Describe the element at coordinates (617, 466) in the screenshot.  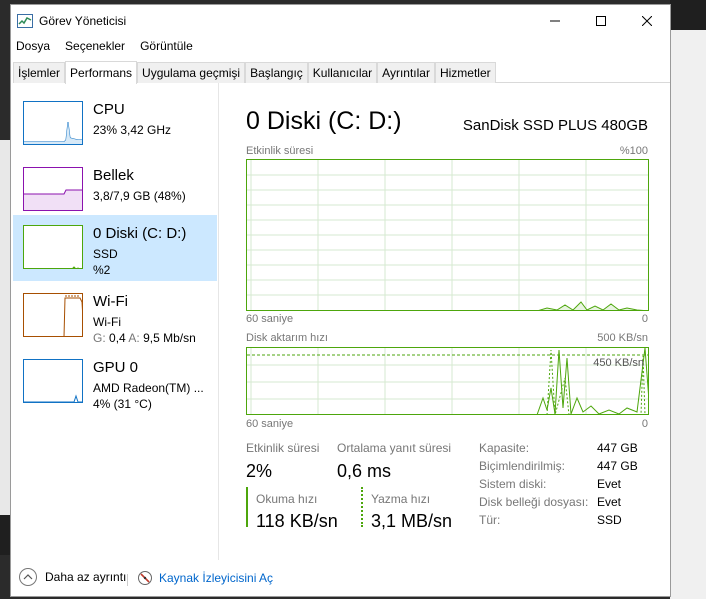
I see `formatted-value: 447 GB` at that location.